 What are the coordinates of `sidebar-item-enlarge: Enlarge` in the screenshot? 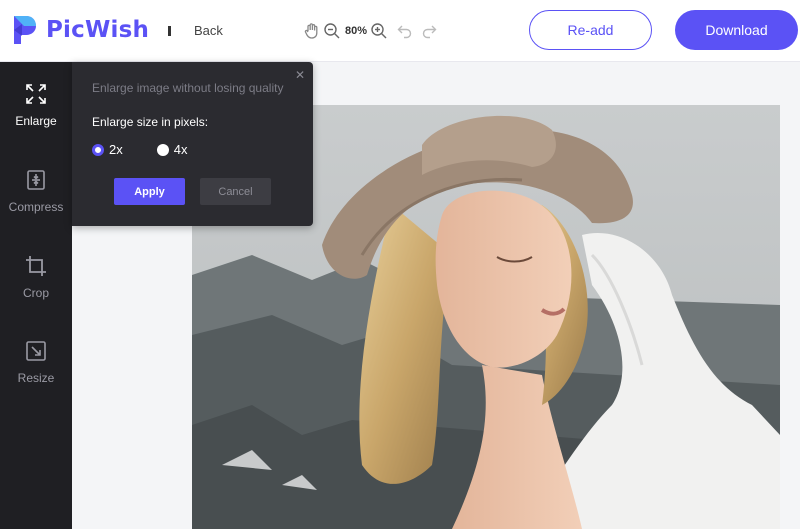 It's located at (36, 102).